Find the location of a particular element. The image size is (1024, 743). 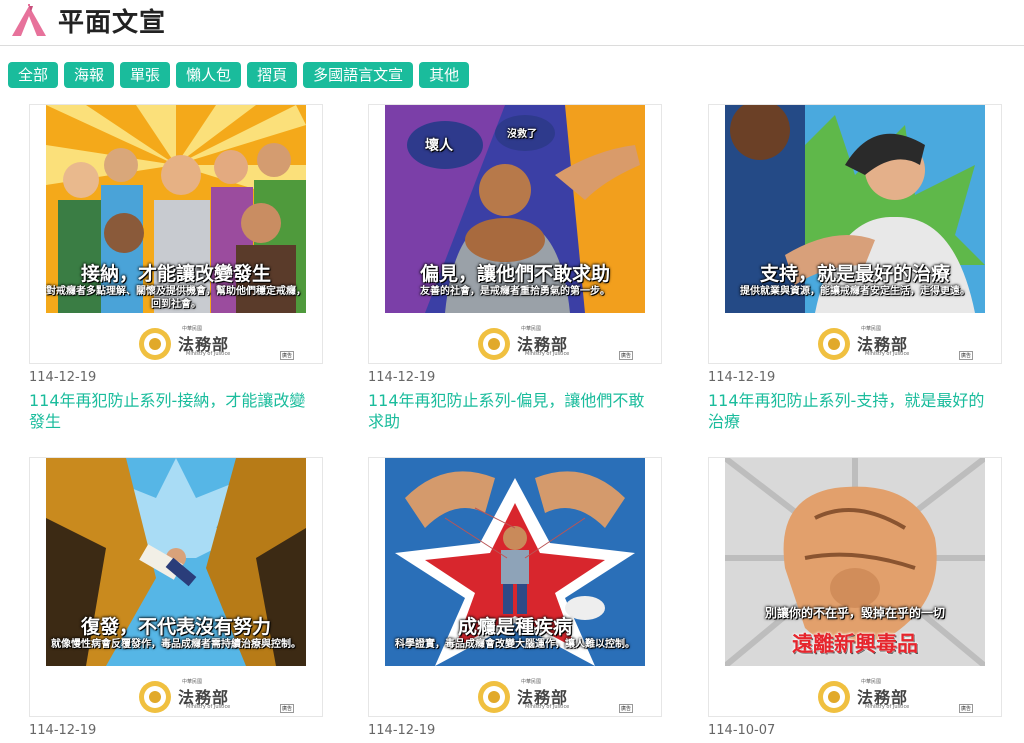

poster-image: 壞人 沒救了 偏見，讓他們不敢求助 友善的社會，是戒癮者重拾勇氣的第一步。 is located at coordinates (515, 209).